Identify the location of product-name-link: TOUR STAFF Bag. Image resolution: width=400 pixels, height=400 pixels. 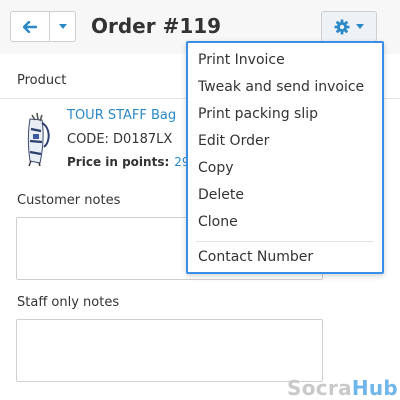
(121, 115).